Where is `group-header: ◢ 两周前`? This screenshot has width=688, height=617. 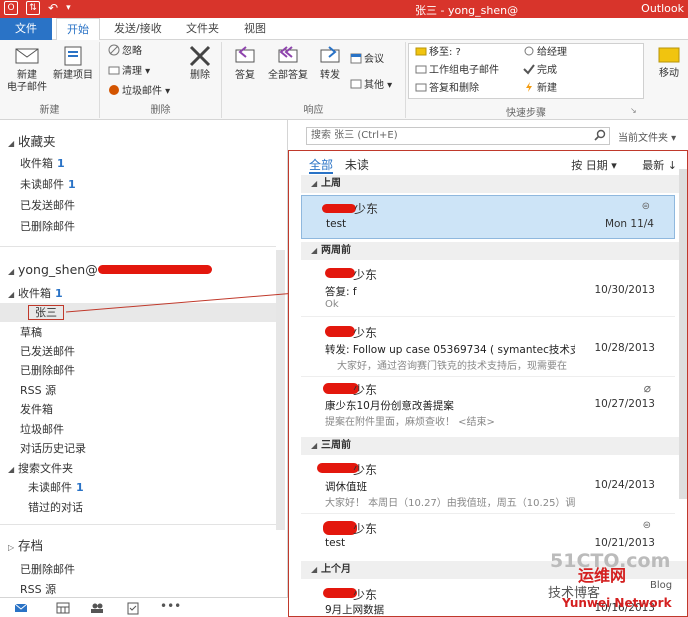
group-header: ◢ 两周前 is located at coordinates (494, 251).